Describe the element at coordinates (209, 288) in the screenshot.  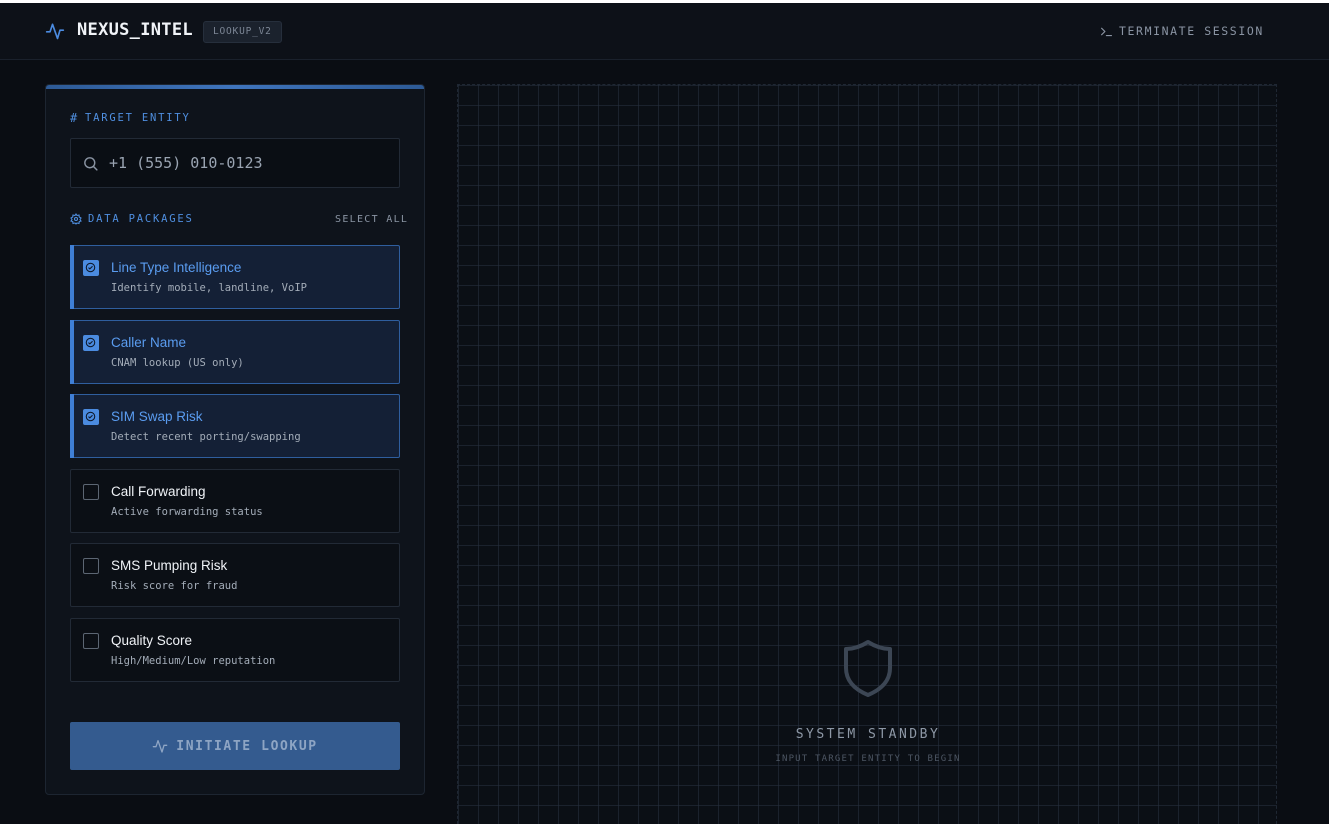
I see `package-description: Identify mobile, landline, VoIP` at that location.